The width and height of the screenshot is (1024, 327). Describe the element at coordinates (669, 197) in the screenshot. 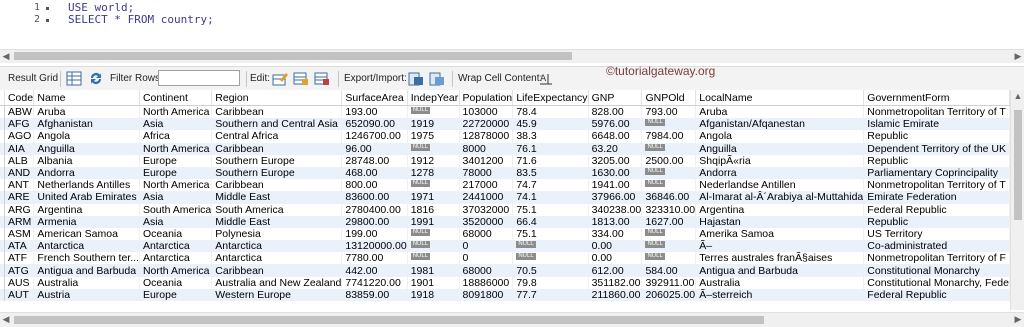

I see `table-cell: 36846.00` at that location.